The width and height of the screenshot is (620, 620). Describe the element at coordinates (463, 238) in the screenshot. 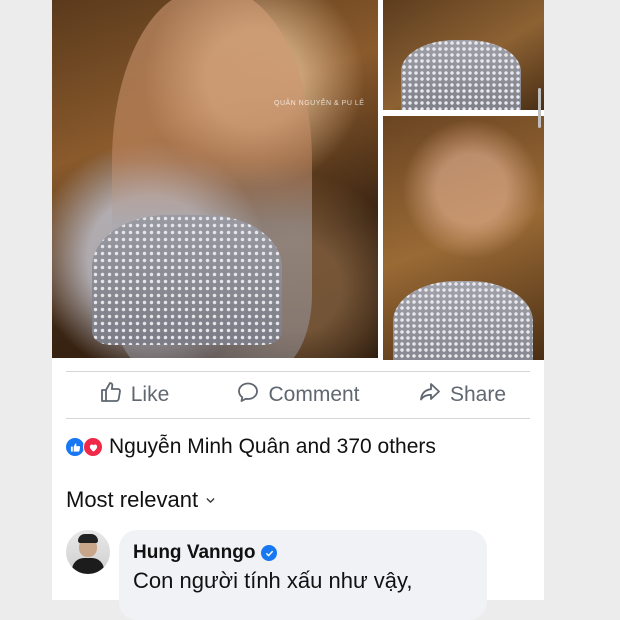

I see `post-photo-bottom-right` at that location.